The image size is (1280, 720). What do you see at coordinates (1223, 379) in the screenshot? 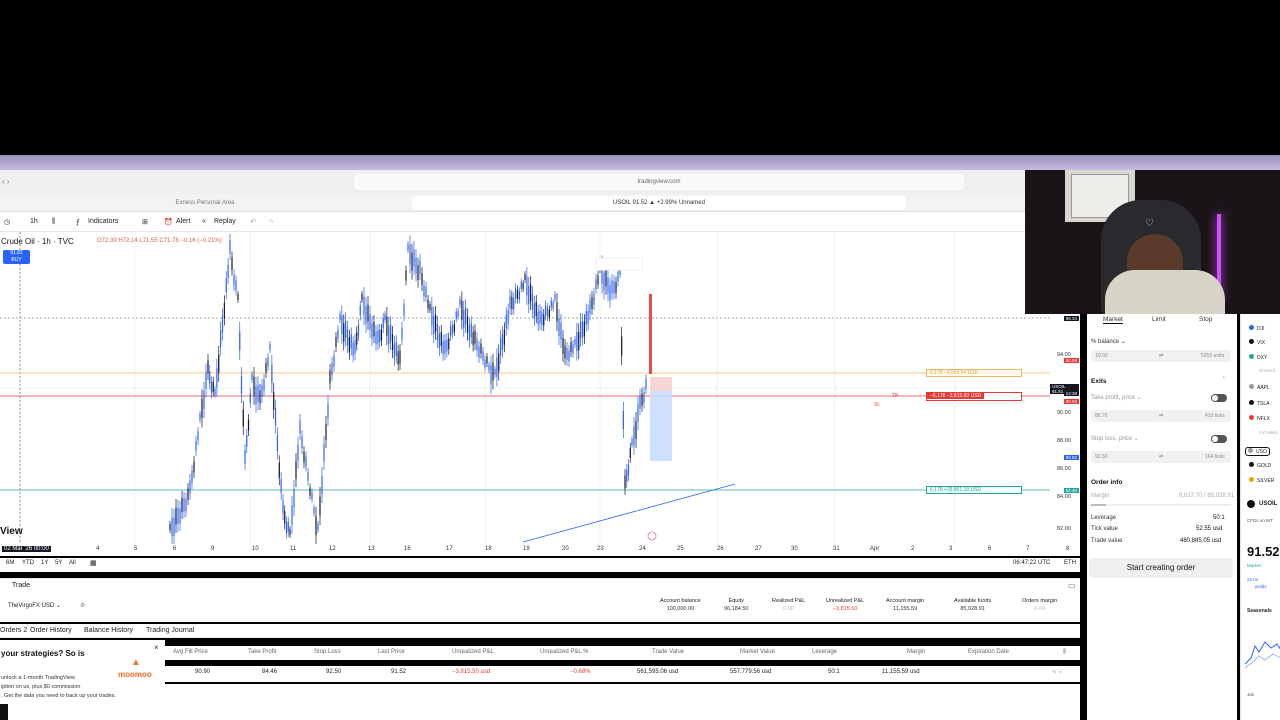
I see `collapse-icon: ⌃` at bounding box center [1223, 379].